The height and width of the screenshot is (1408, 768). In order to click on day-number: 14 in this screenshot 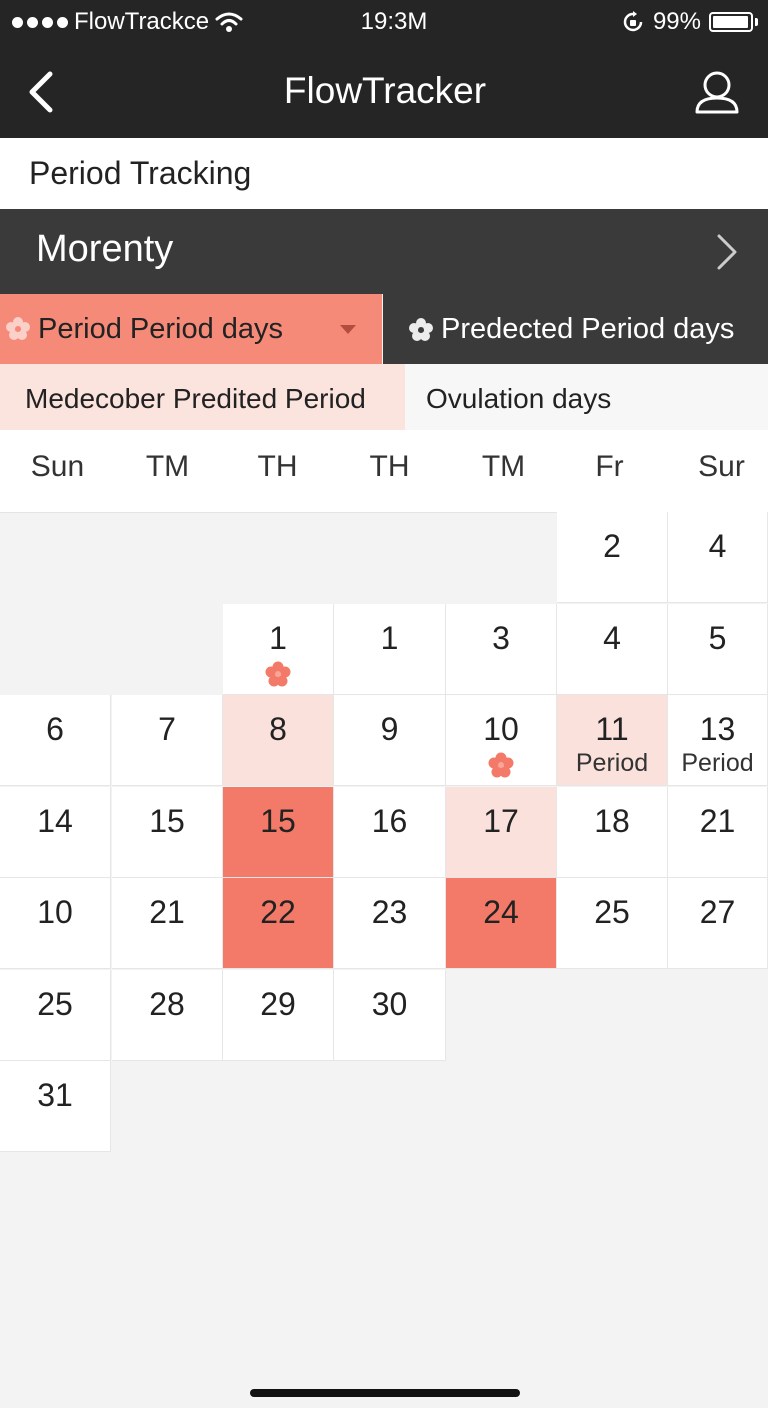, I will do `click(55, 821)`.